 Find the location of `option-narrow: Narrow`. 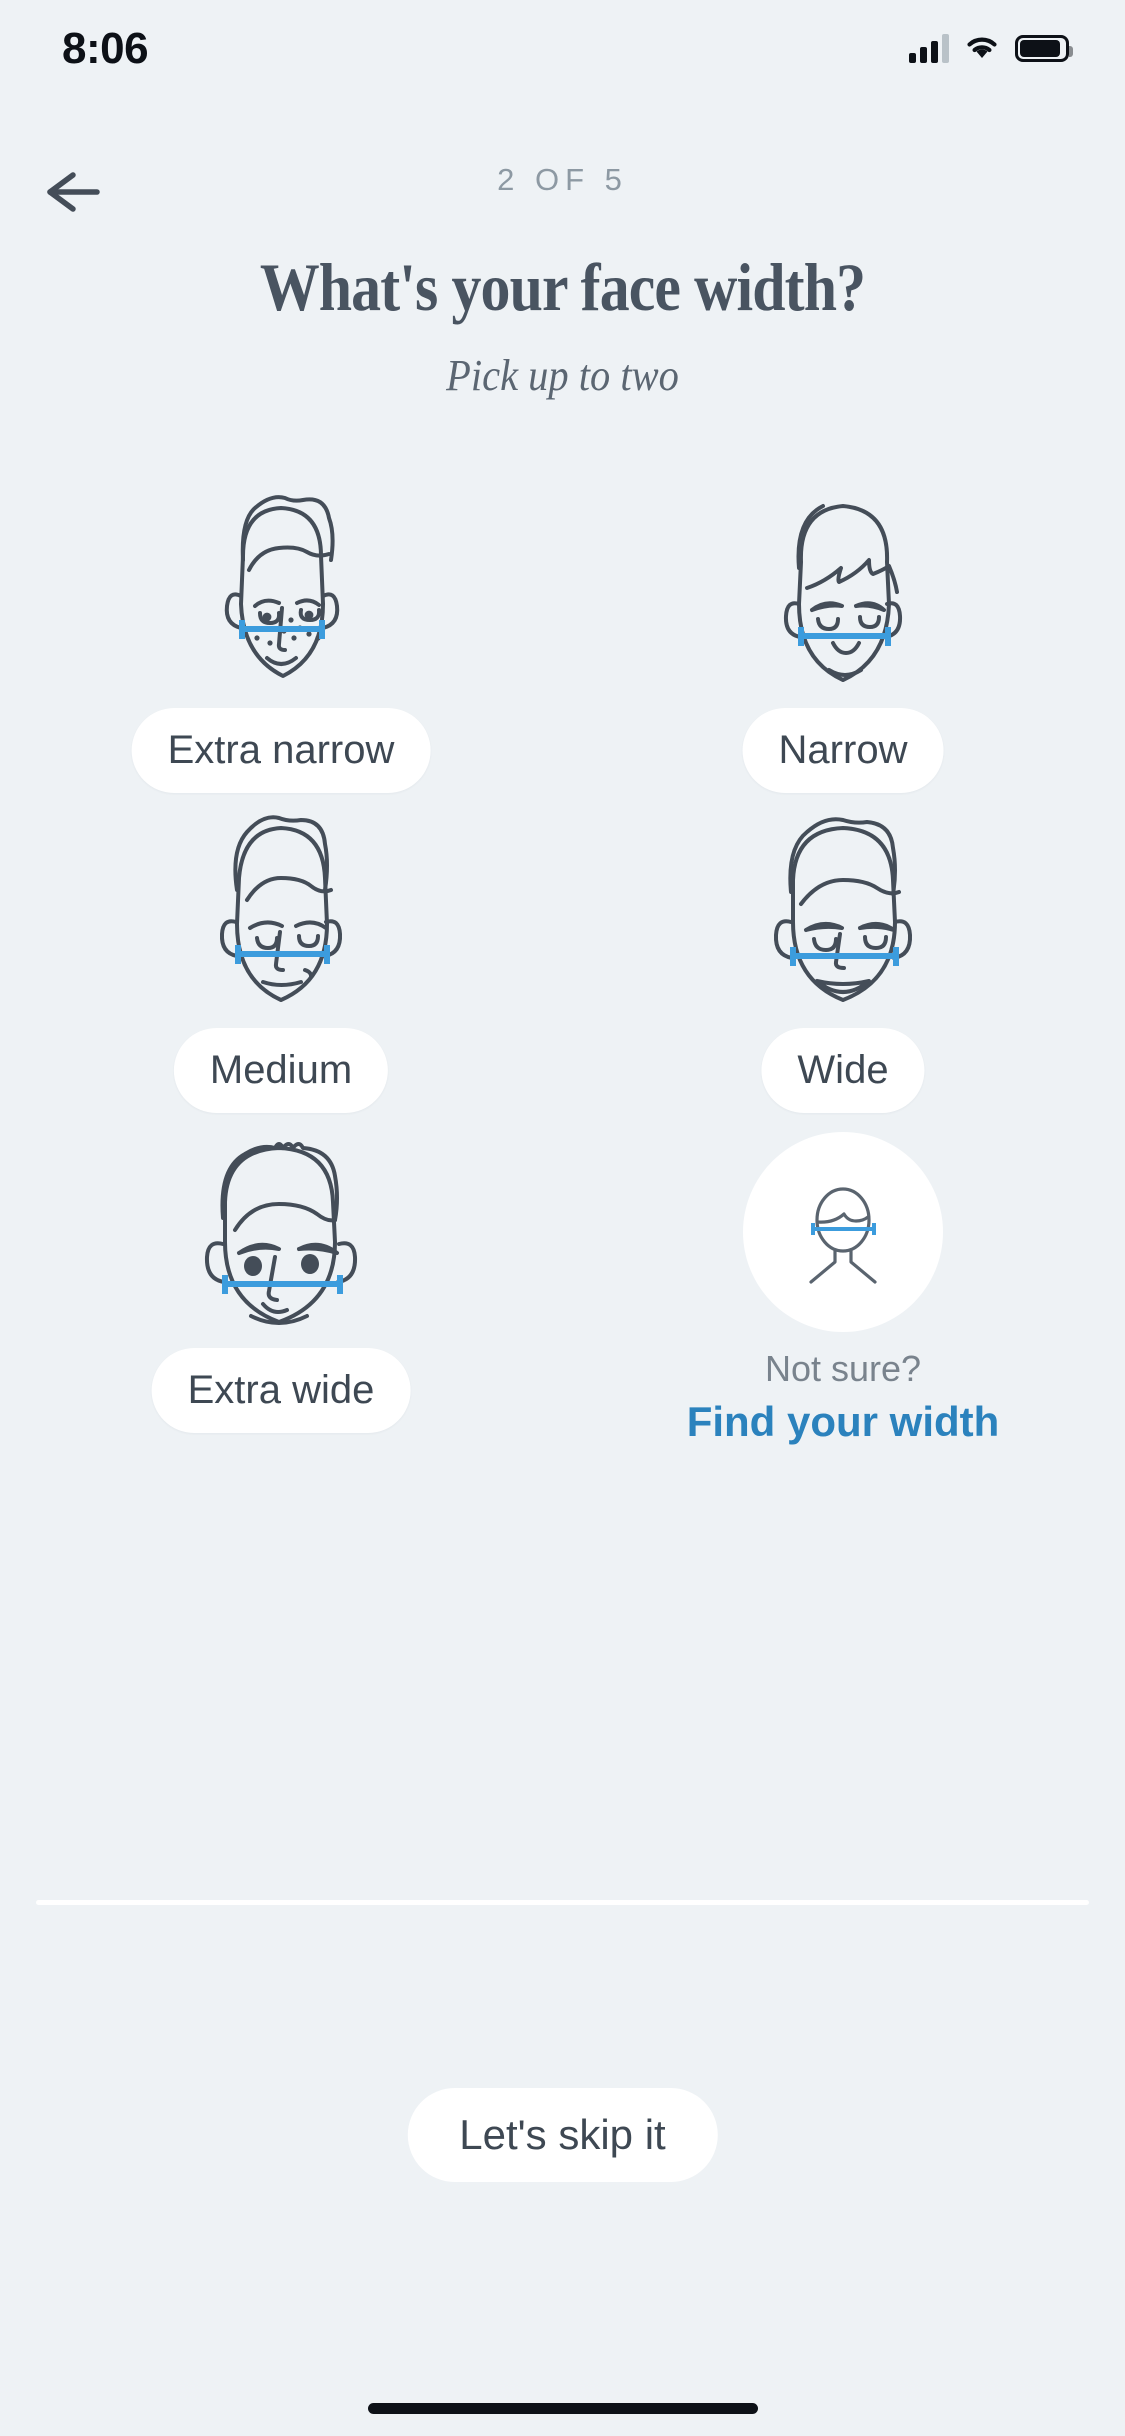

option-narrow: Narrow is located at coordinates (843, 647).